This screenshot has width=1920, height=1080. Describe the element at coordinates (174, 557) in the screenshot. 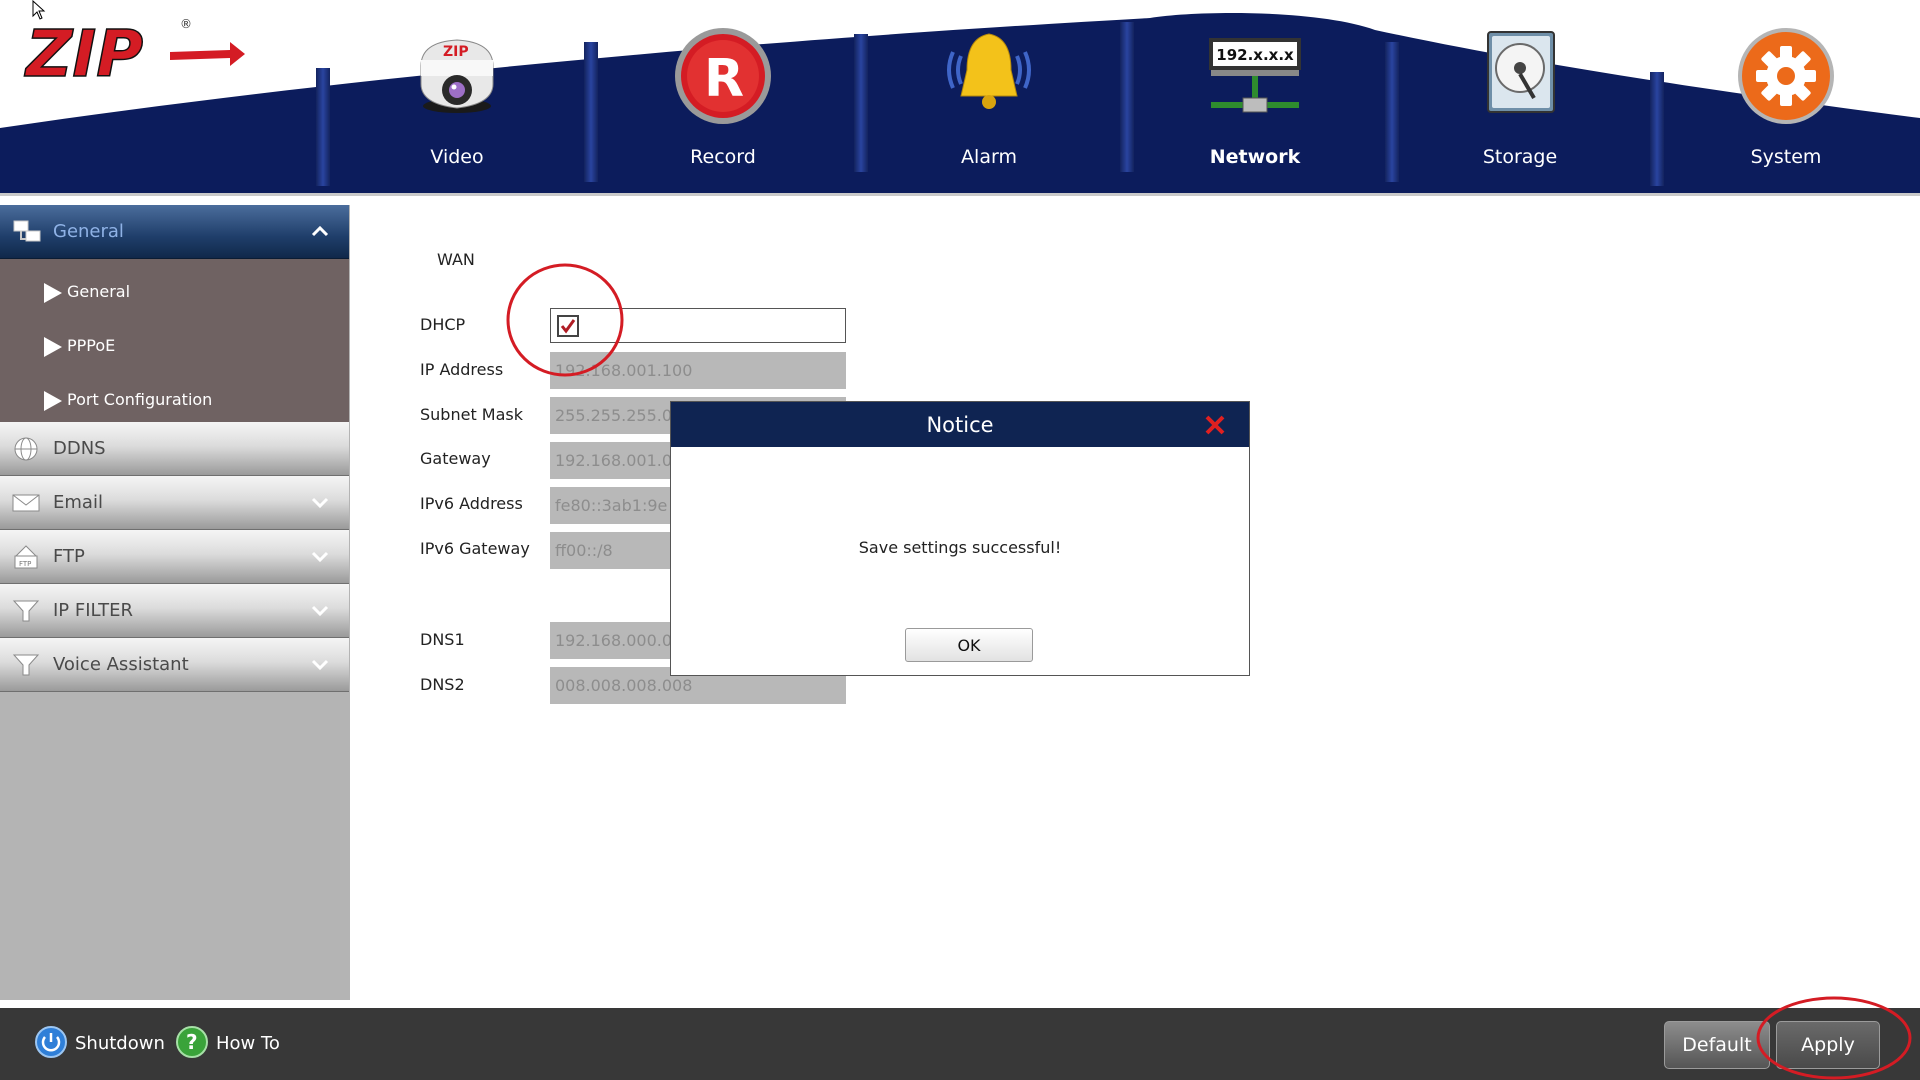

I see `sidebar-section-ftp: FTP FTP` at that location.